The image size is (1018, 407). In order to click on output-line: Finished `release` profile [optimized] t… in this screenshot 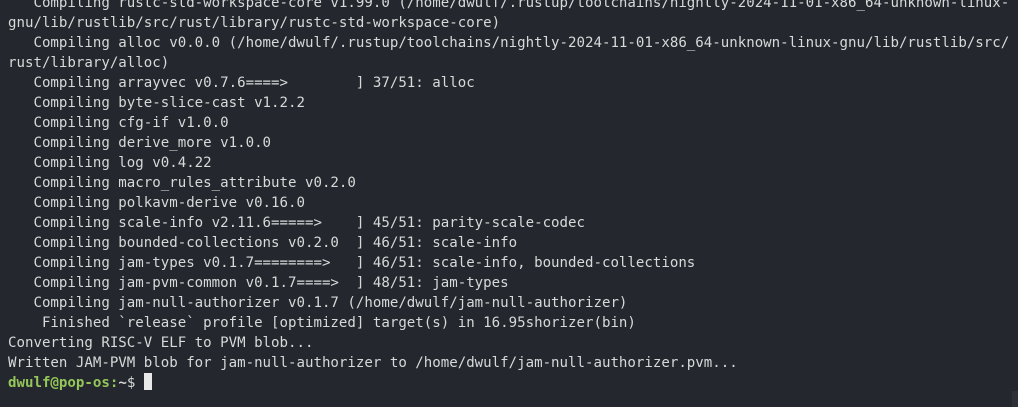, I will do `click(322, 323)`.